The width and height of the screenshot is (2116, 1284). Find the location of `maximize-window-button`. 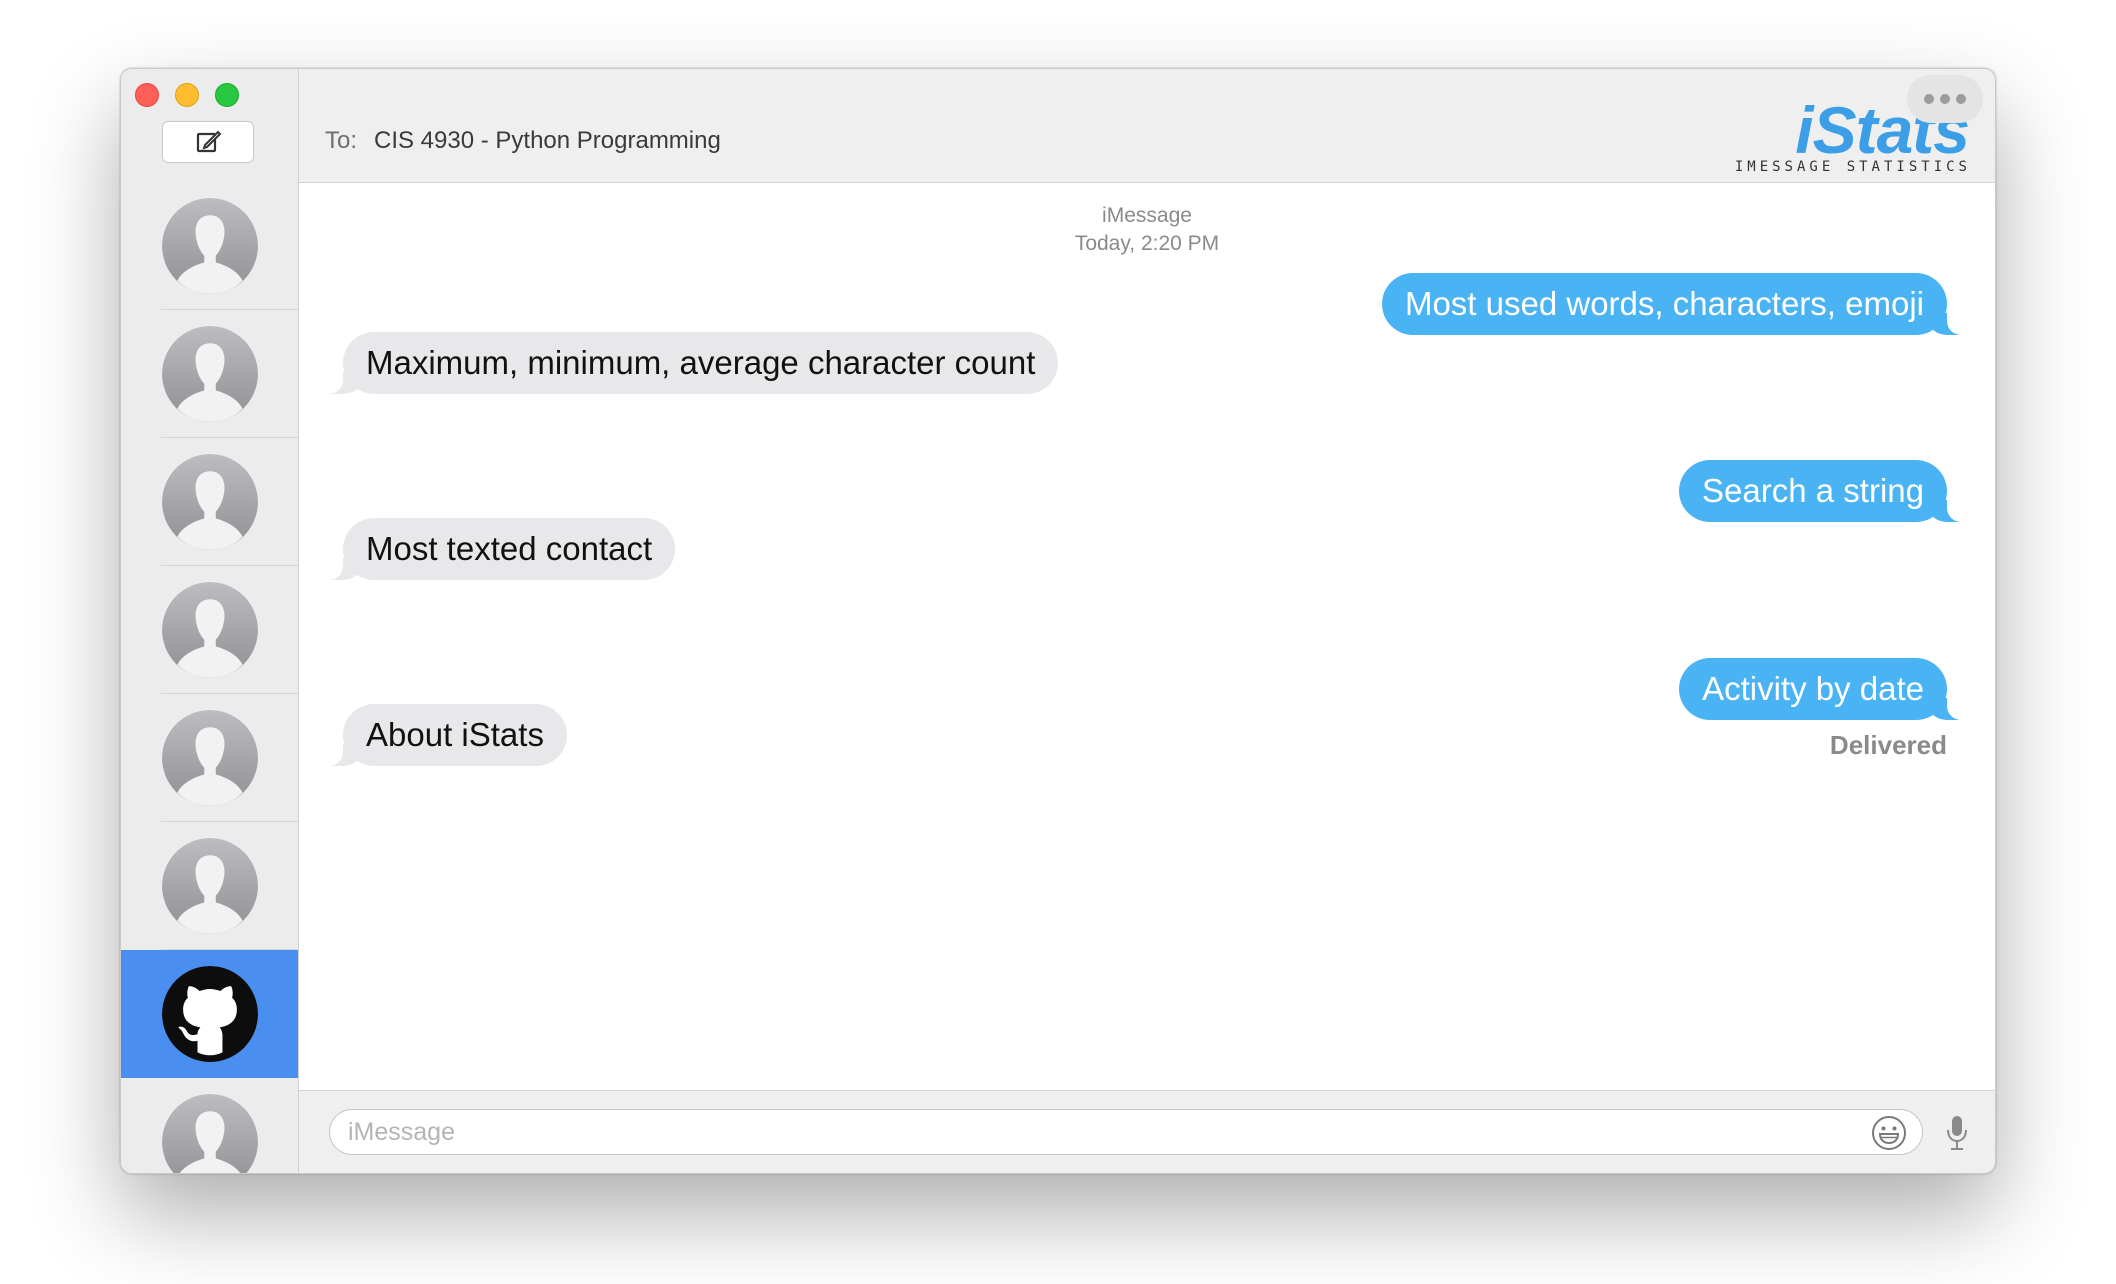

maximize-window-button is located at coordinates (227, 95).